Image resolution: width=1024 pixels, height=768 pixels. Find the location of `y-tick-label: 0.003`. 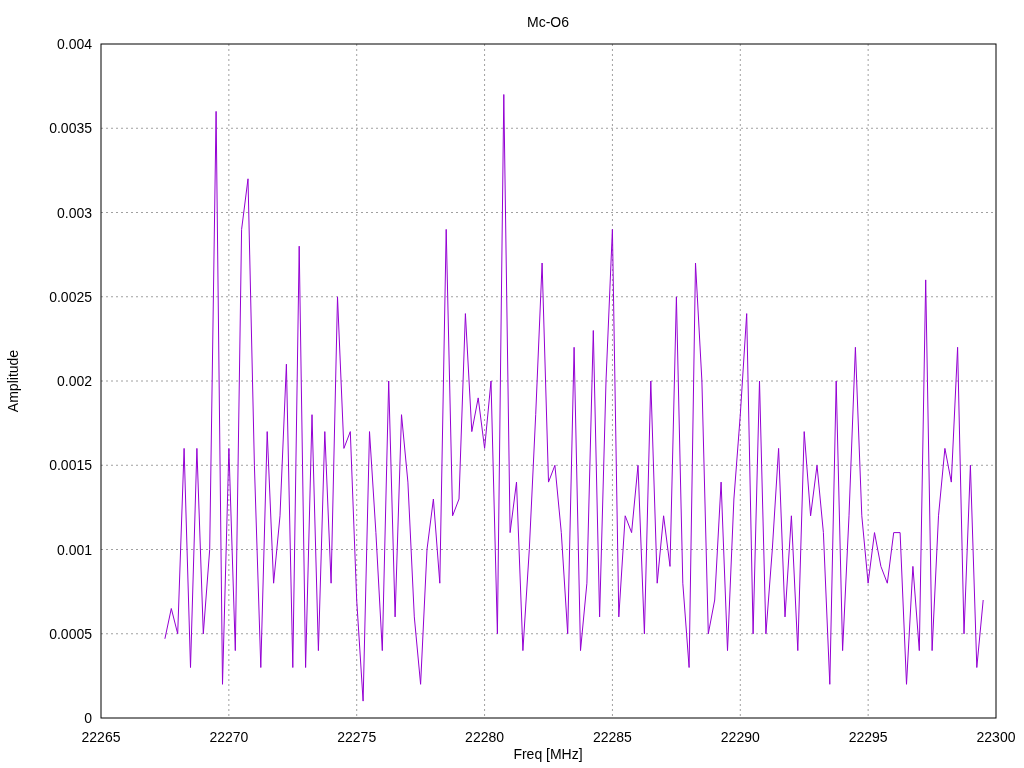

y-tick-label: 0.003 is located at coordinates (74, 212).